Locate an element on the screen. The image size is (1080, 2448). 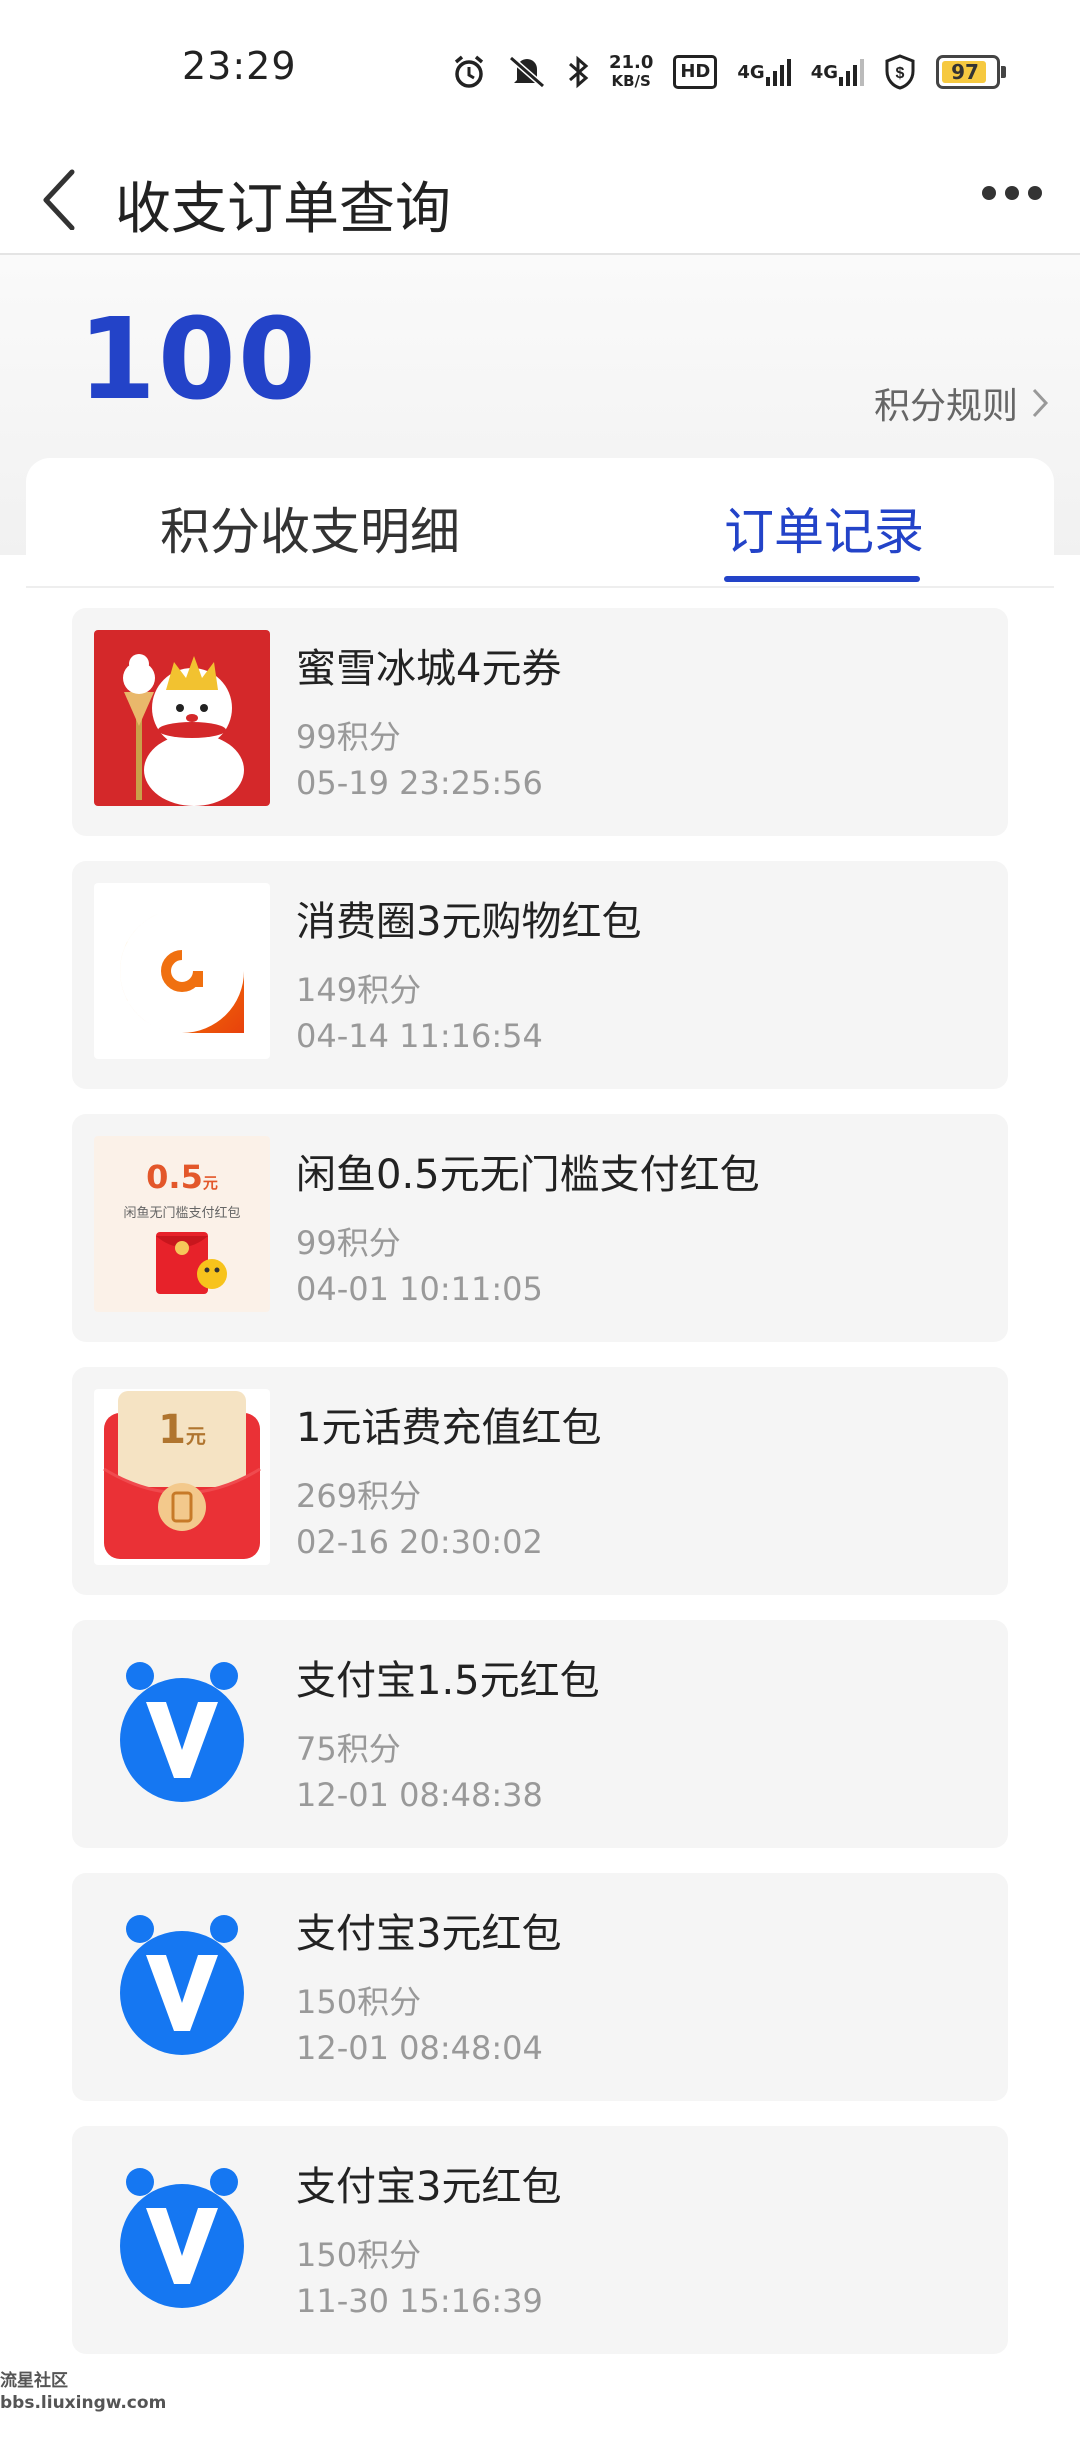
status-time: 23:29 is located at coordinates (239, 66).